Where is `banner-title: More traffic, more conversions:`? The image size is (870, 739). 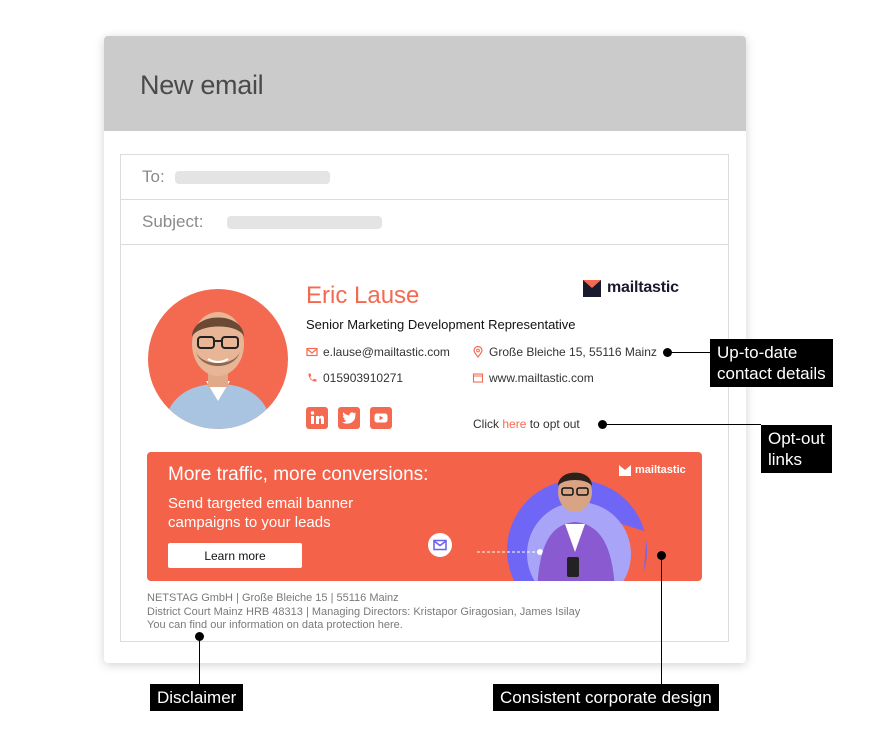
banner-title: More traffic, more conversions: is located at coordinates (298, 474).